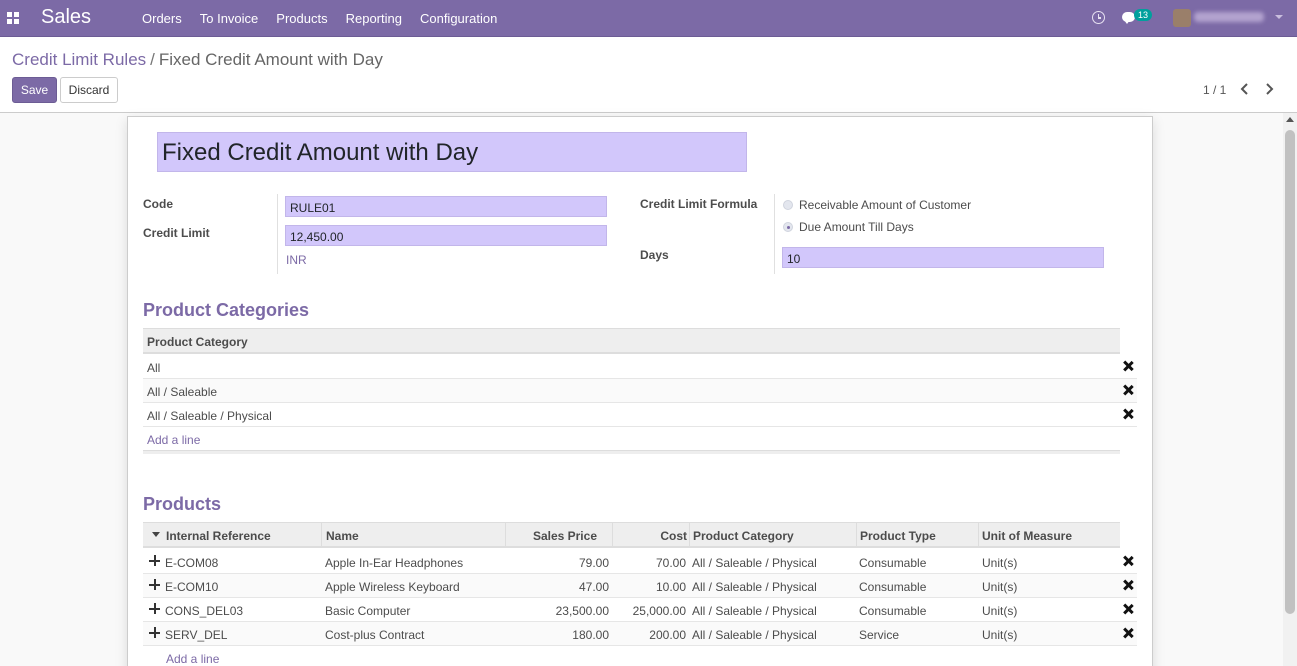  Describe the element at coordinates (446, 235) in the screenshot. I see `credit-limit-input: 12,450.00` at that location.